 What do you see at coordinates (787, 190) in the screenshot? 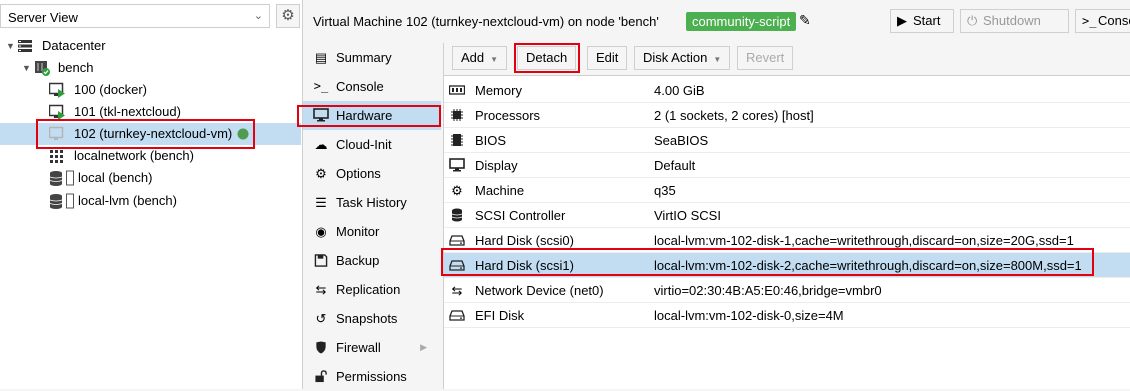
I see `hardware-row-machine: ⚙ Machine q35` at bounding box center [787, 190].